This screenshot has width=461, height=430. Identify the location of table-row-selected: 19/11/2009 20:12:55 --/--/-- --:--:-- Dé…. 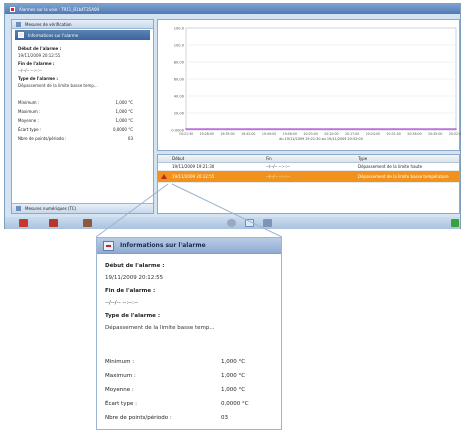
(308, 177).